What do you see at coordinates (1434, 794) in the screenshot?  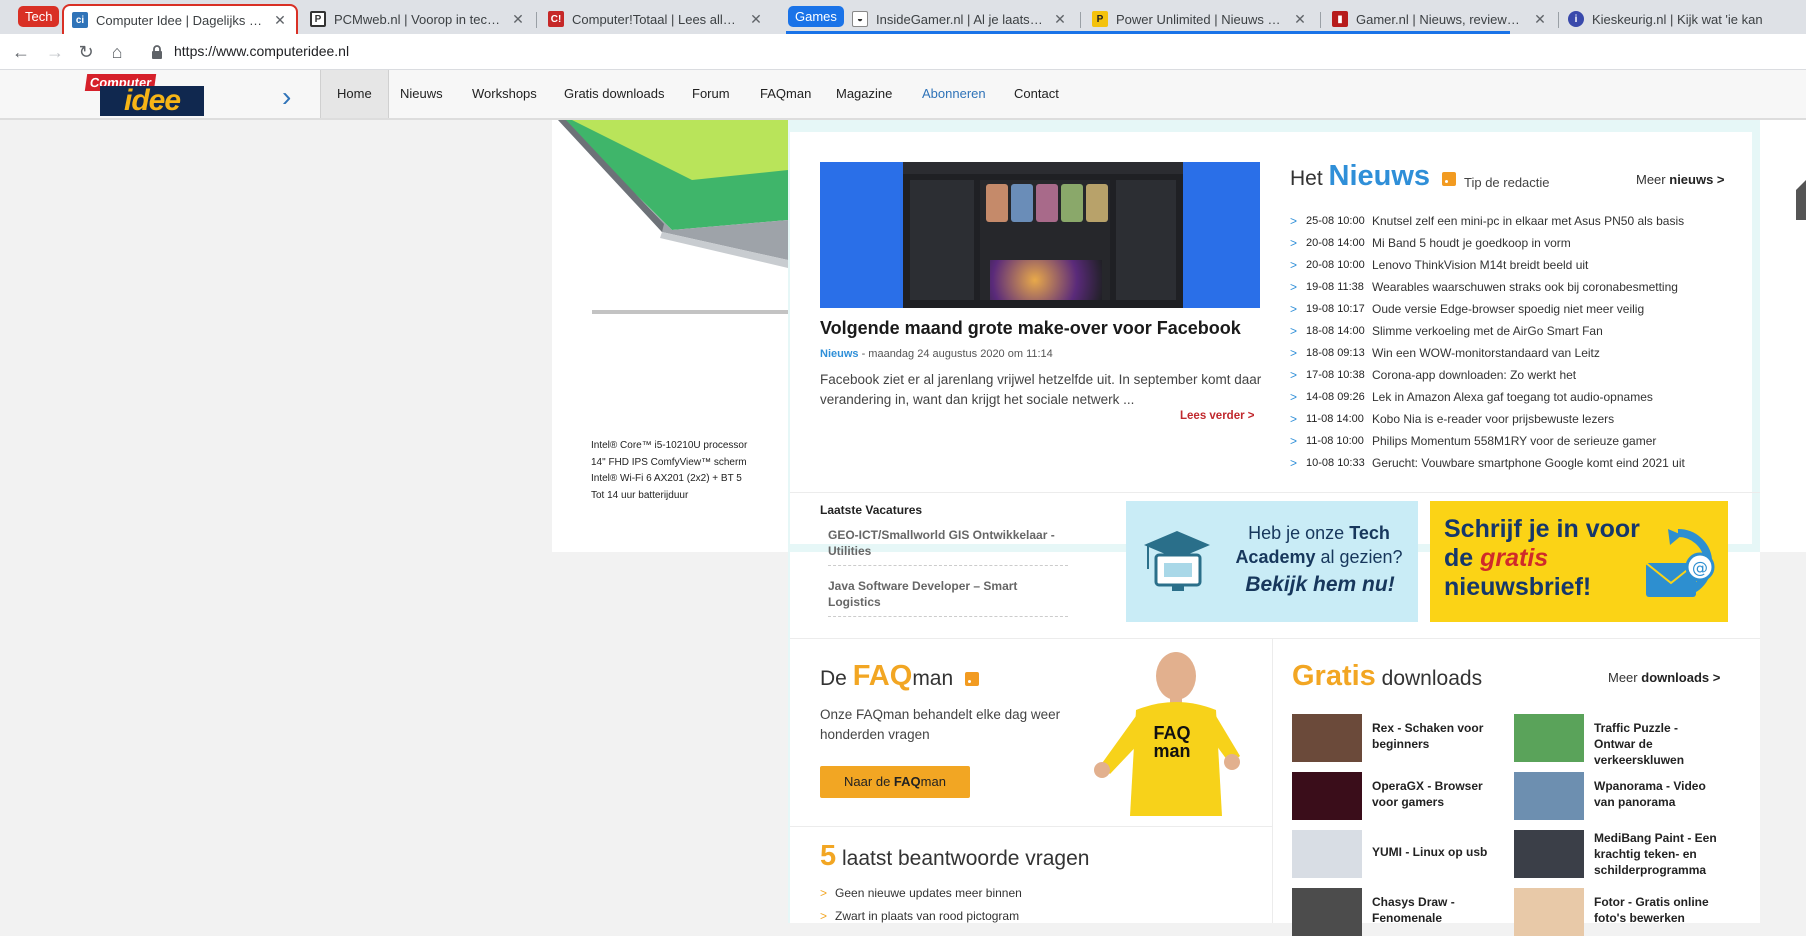 I see `download-name: OperaGX - Browser voor gamers` at bounding box center [1434, 794].